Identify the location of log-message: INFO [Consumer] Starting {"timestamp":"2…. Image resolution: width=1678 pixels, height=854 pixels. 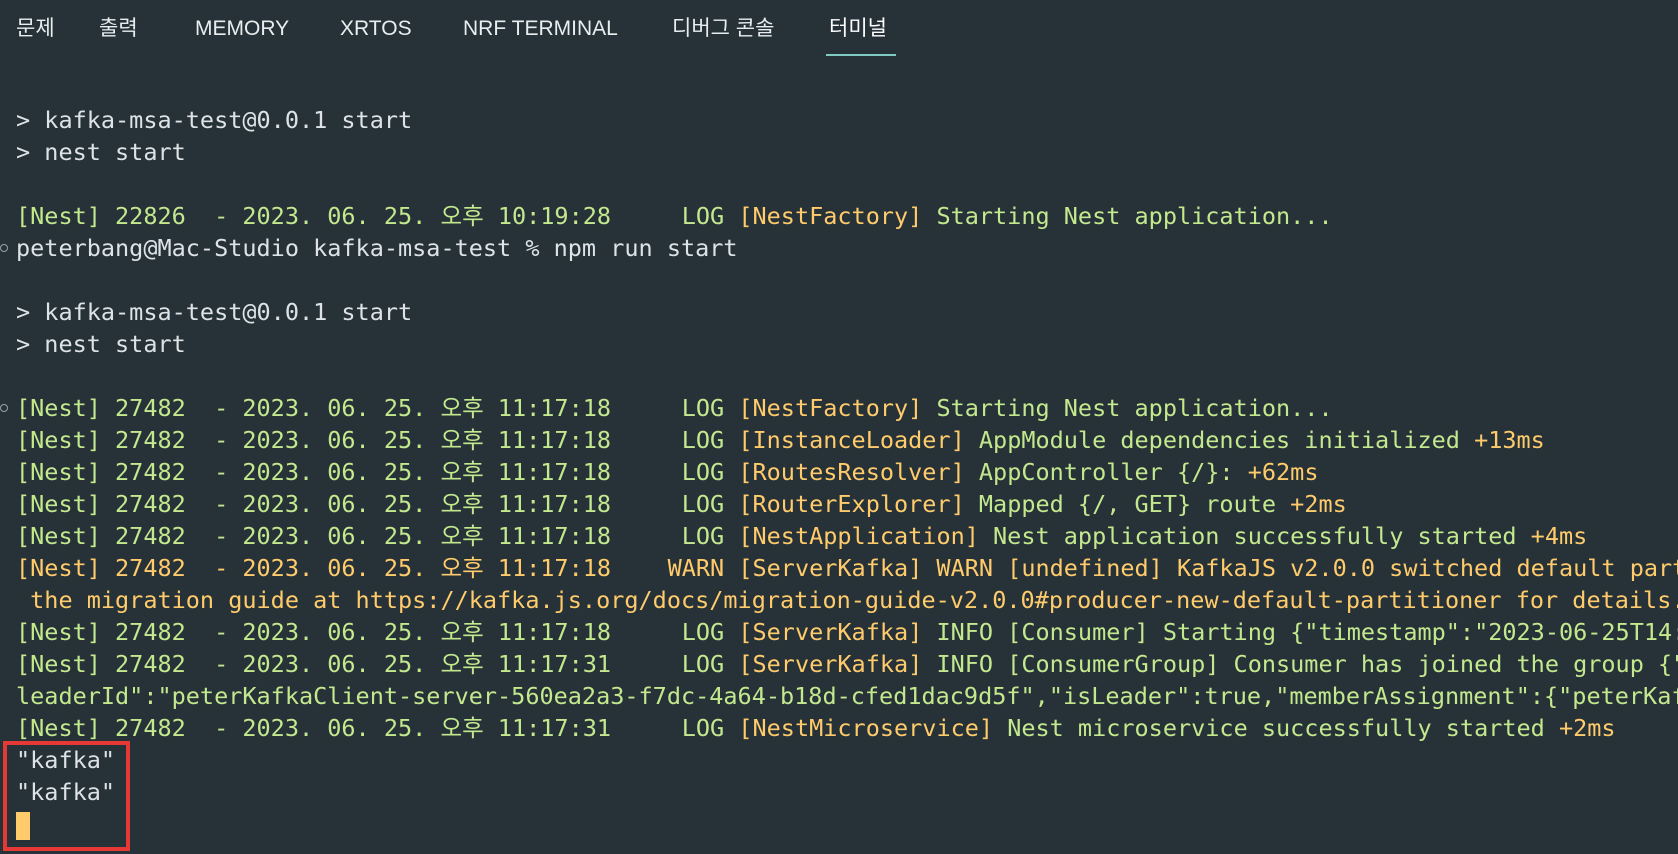
(1300, 632).